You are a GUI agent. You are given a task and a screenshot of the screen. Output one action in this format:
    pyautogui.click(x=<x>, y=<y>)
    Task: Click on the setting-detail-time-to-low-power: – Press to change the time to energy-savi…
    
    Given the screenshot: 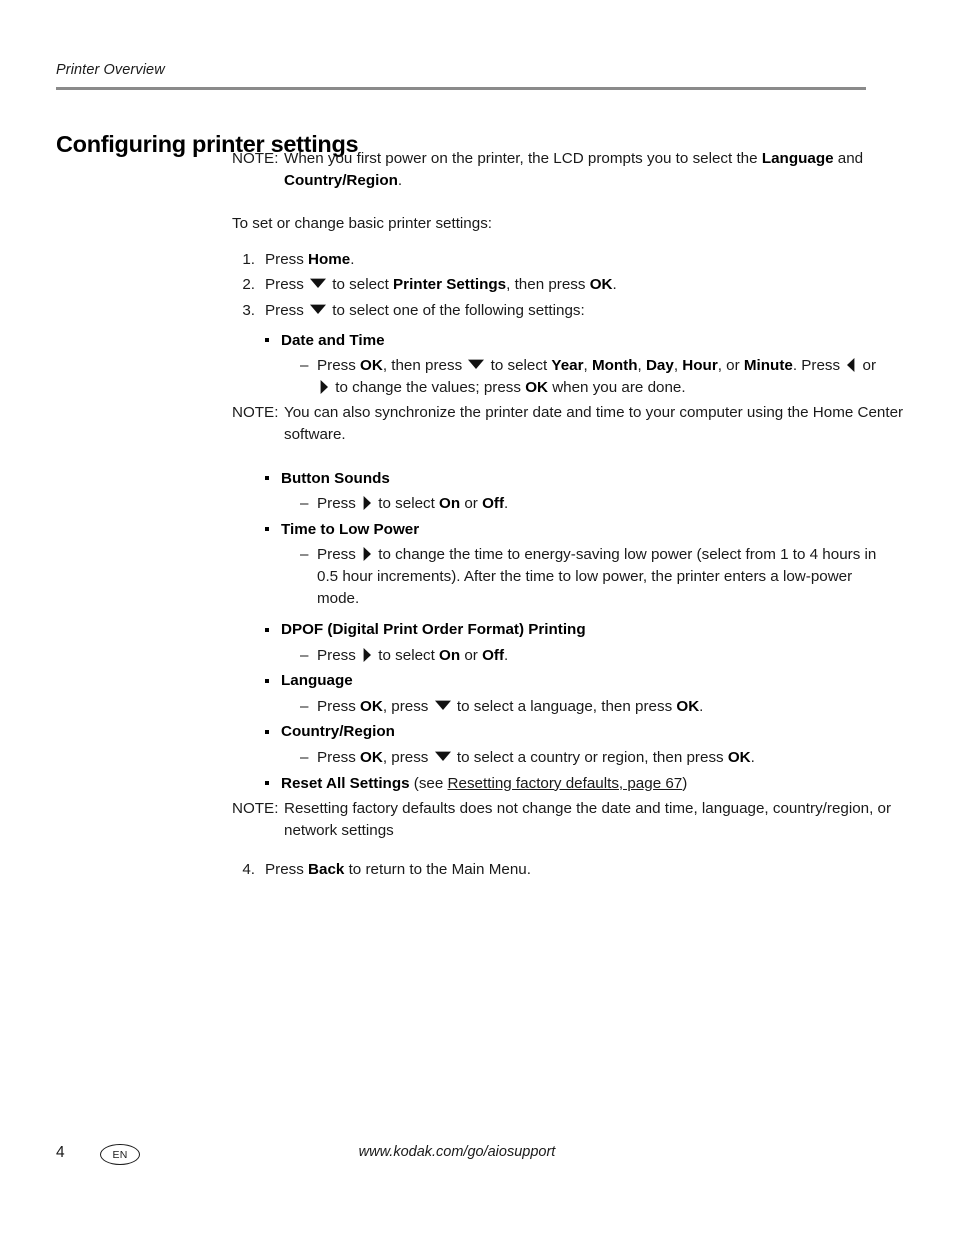 What is the action you would take?
    pyautogui.click(x=596, y=576)
    